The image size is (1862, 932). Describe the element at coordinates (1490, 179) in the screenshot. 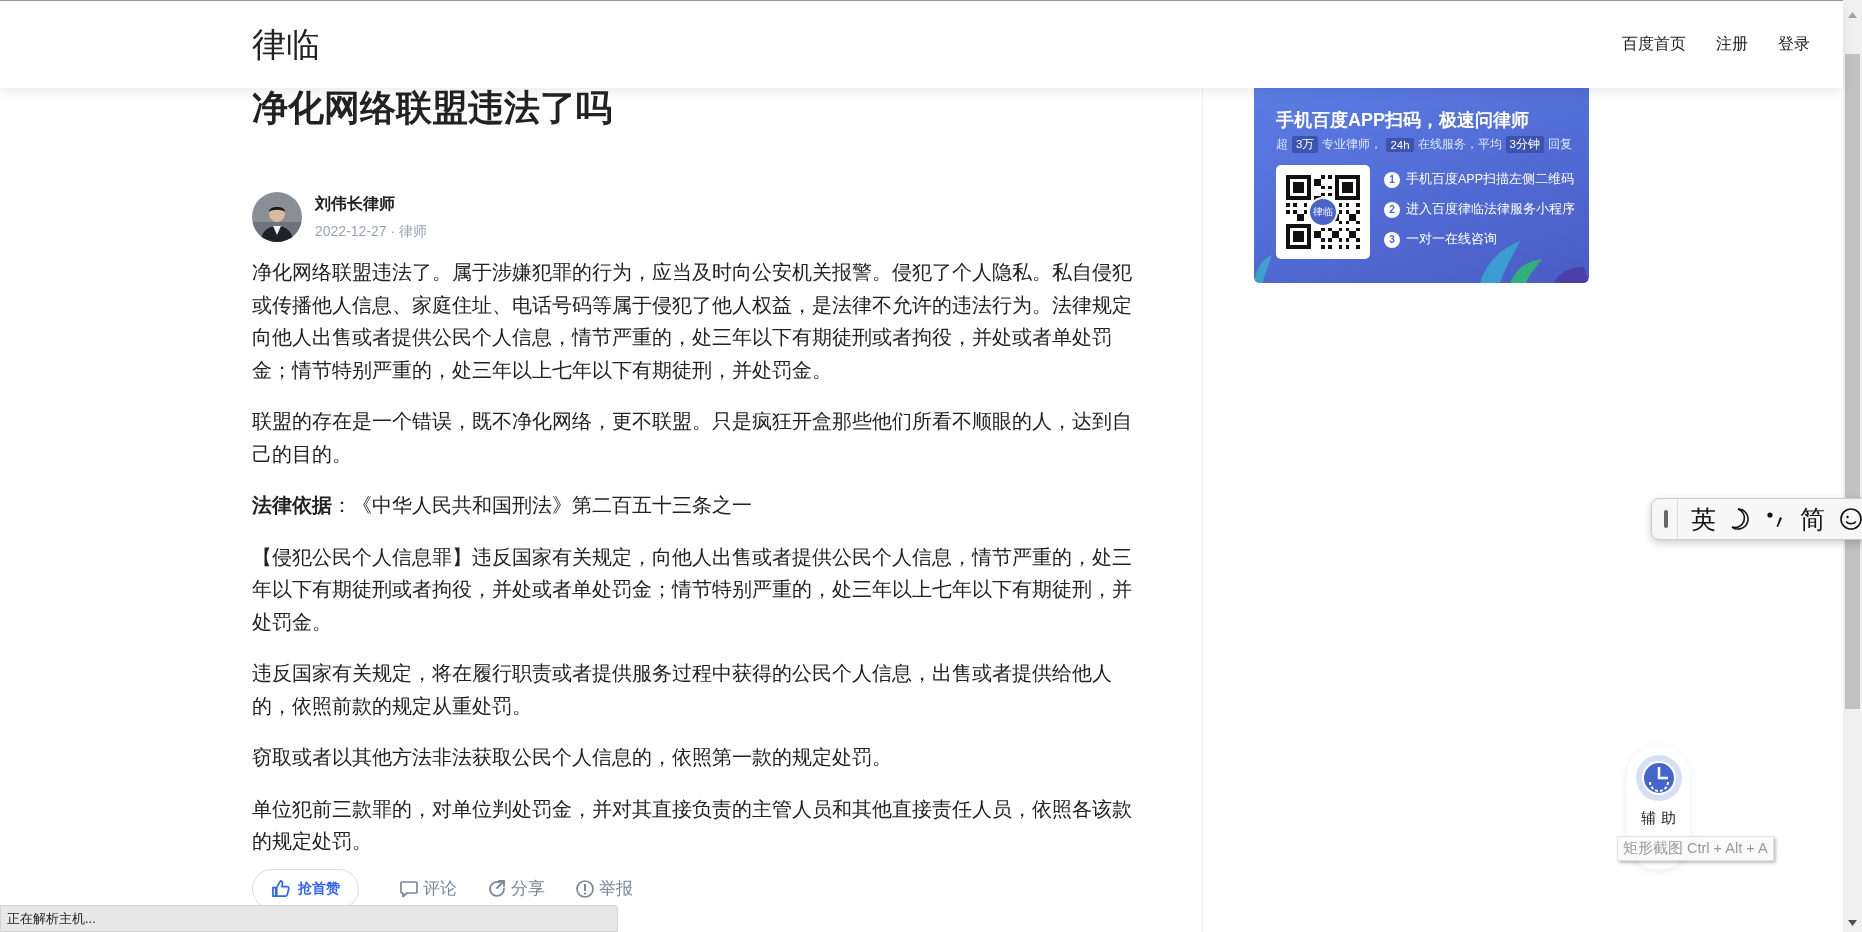

I see `step-text: 手机百度APP扫描左侧二维码` at that location.